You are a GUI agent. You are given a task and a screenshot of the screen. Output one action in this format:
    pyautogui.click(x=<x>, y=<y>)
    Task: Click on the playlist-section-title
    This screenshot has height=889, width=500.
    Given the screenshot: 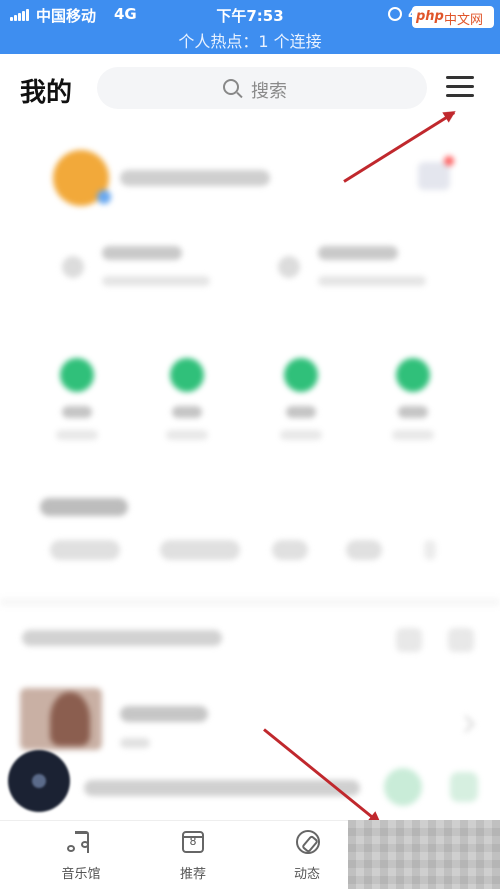 What is the action you would take?
    pyautogui.click(x=122, y=638)
    